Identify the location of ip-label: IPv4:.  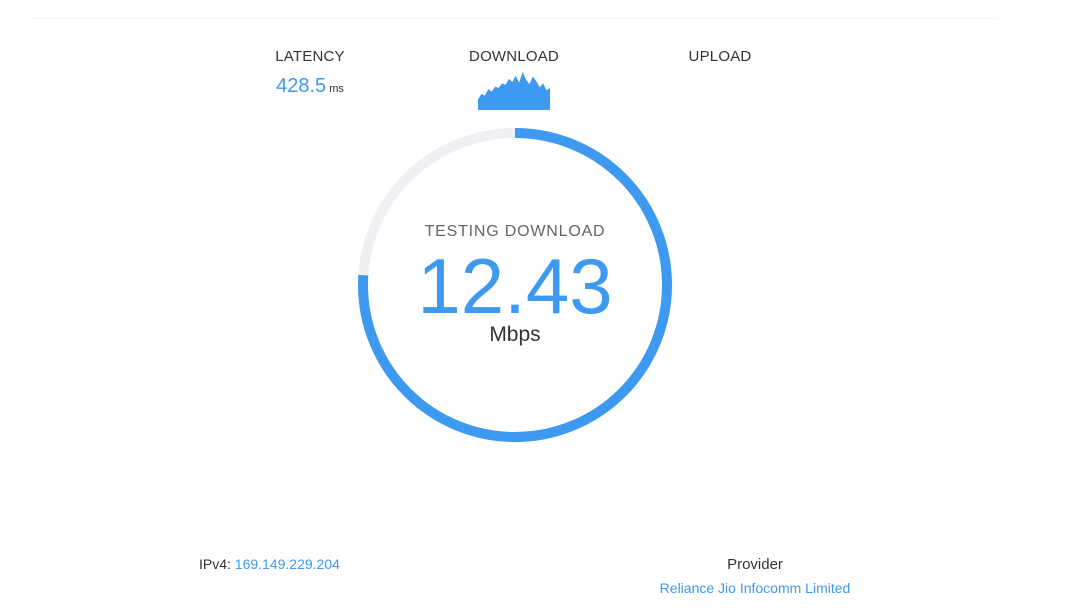
(215, 564).